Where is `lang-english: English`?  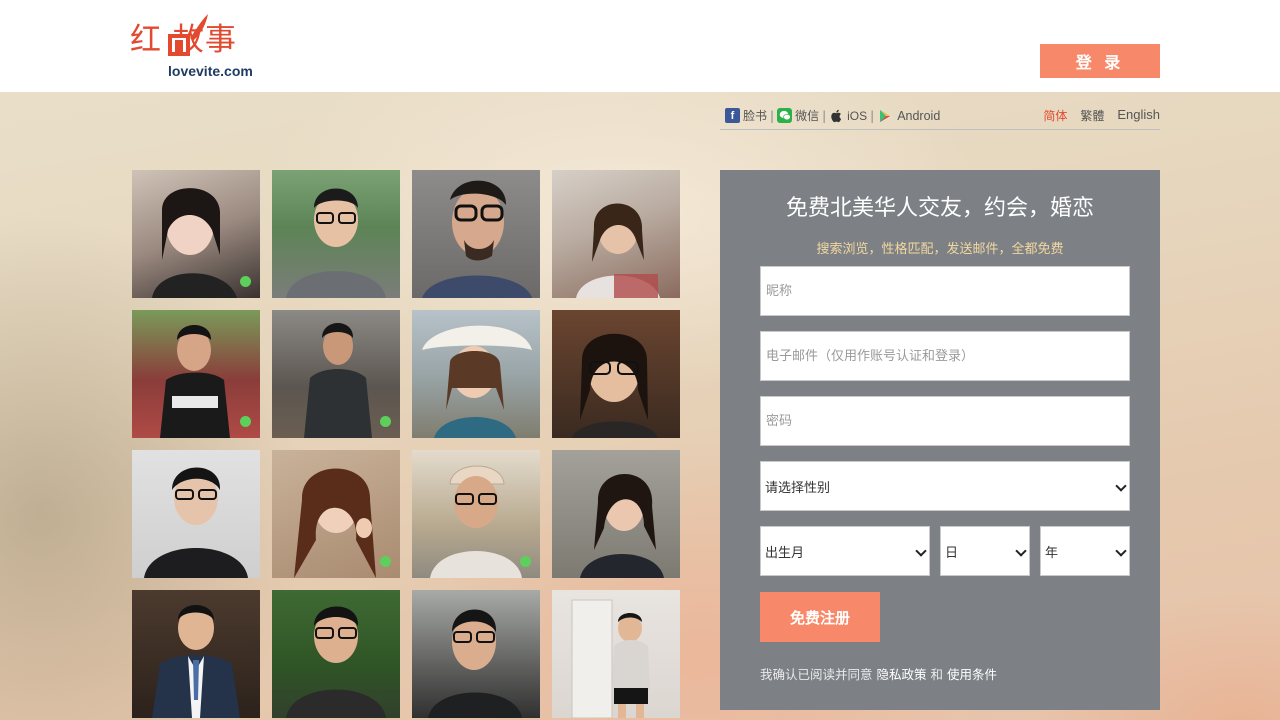
lang-english: English is located at coordinates (1138, 115).